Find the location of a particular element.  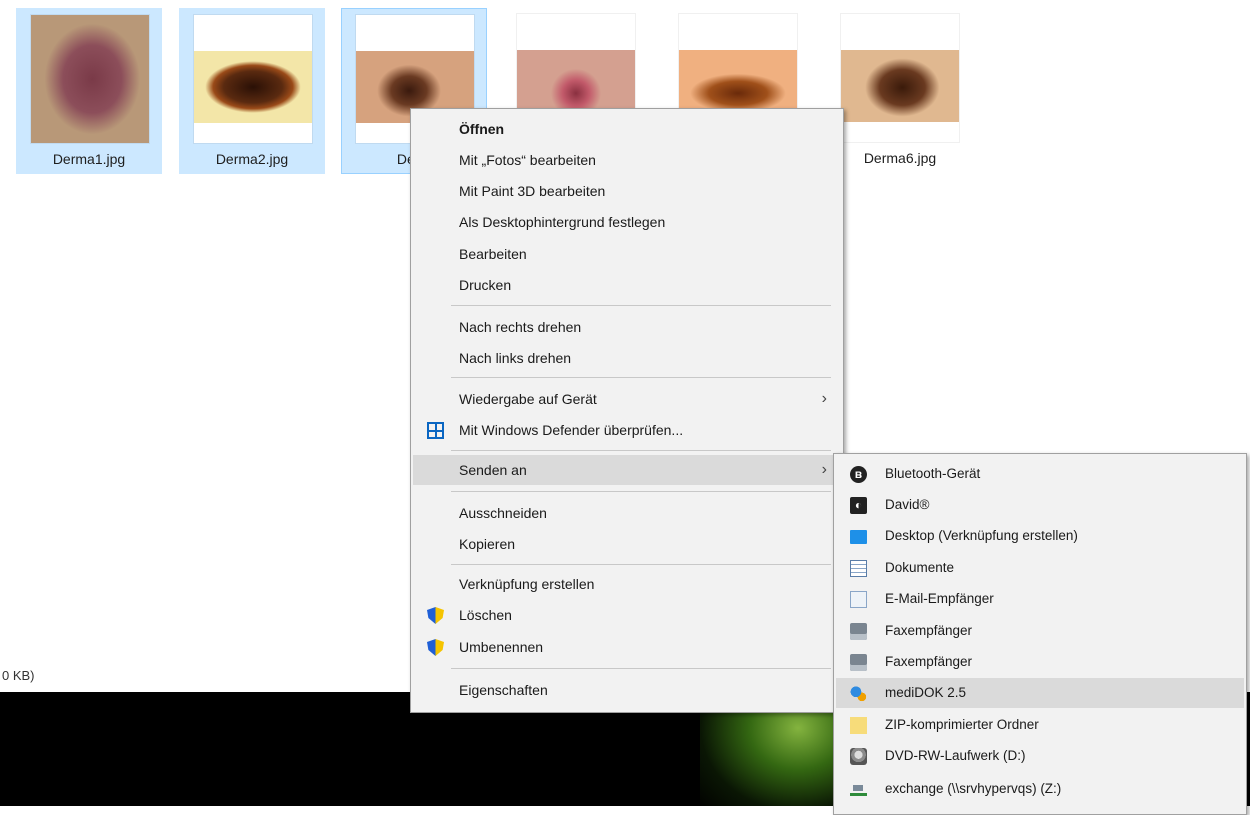

menu-item-copy: Kopieren is located at coordinates (627, 544).